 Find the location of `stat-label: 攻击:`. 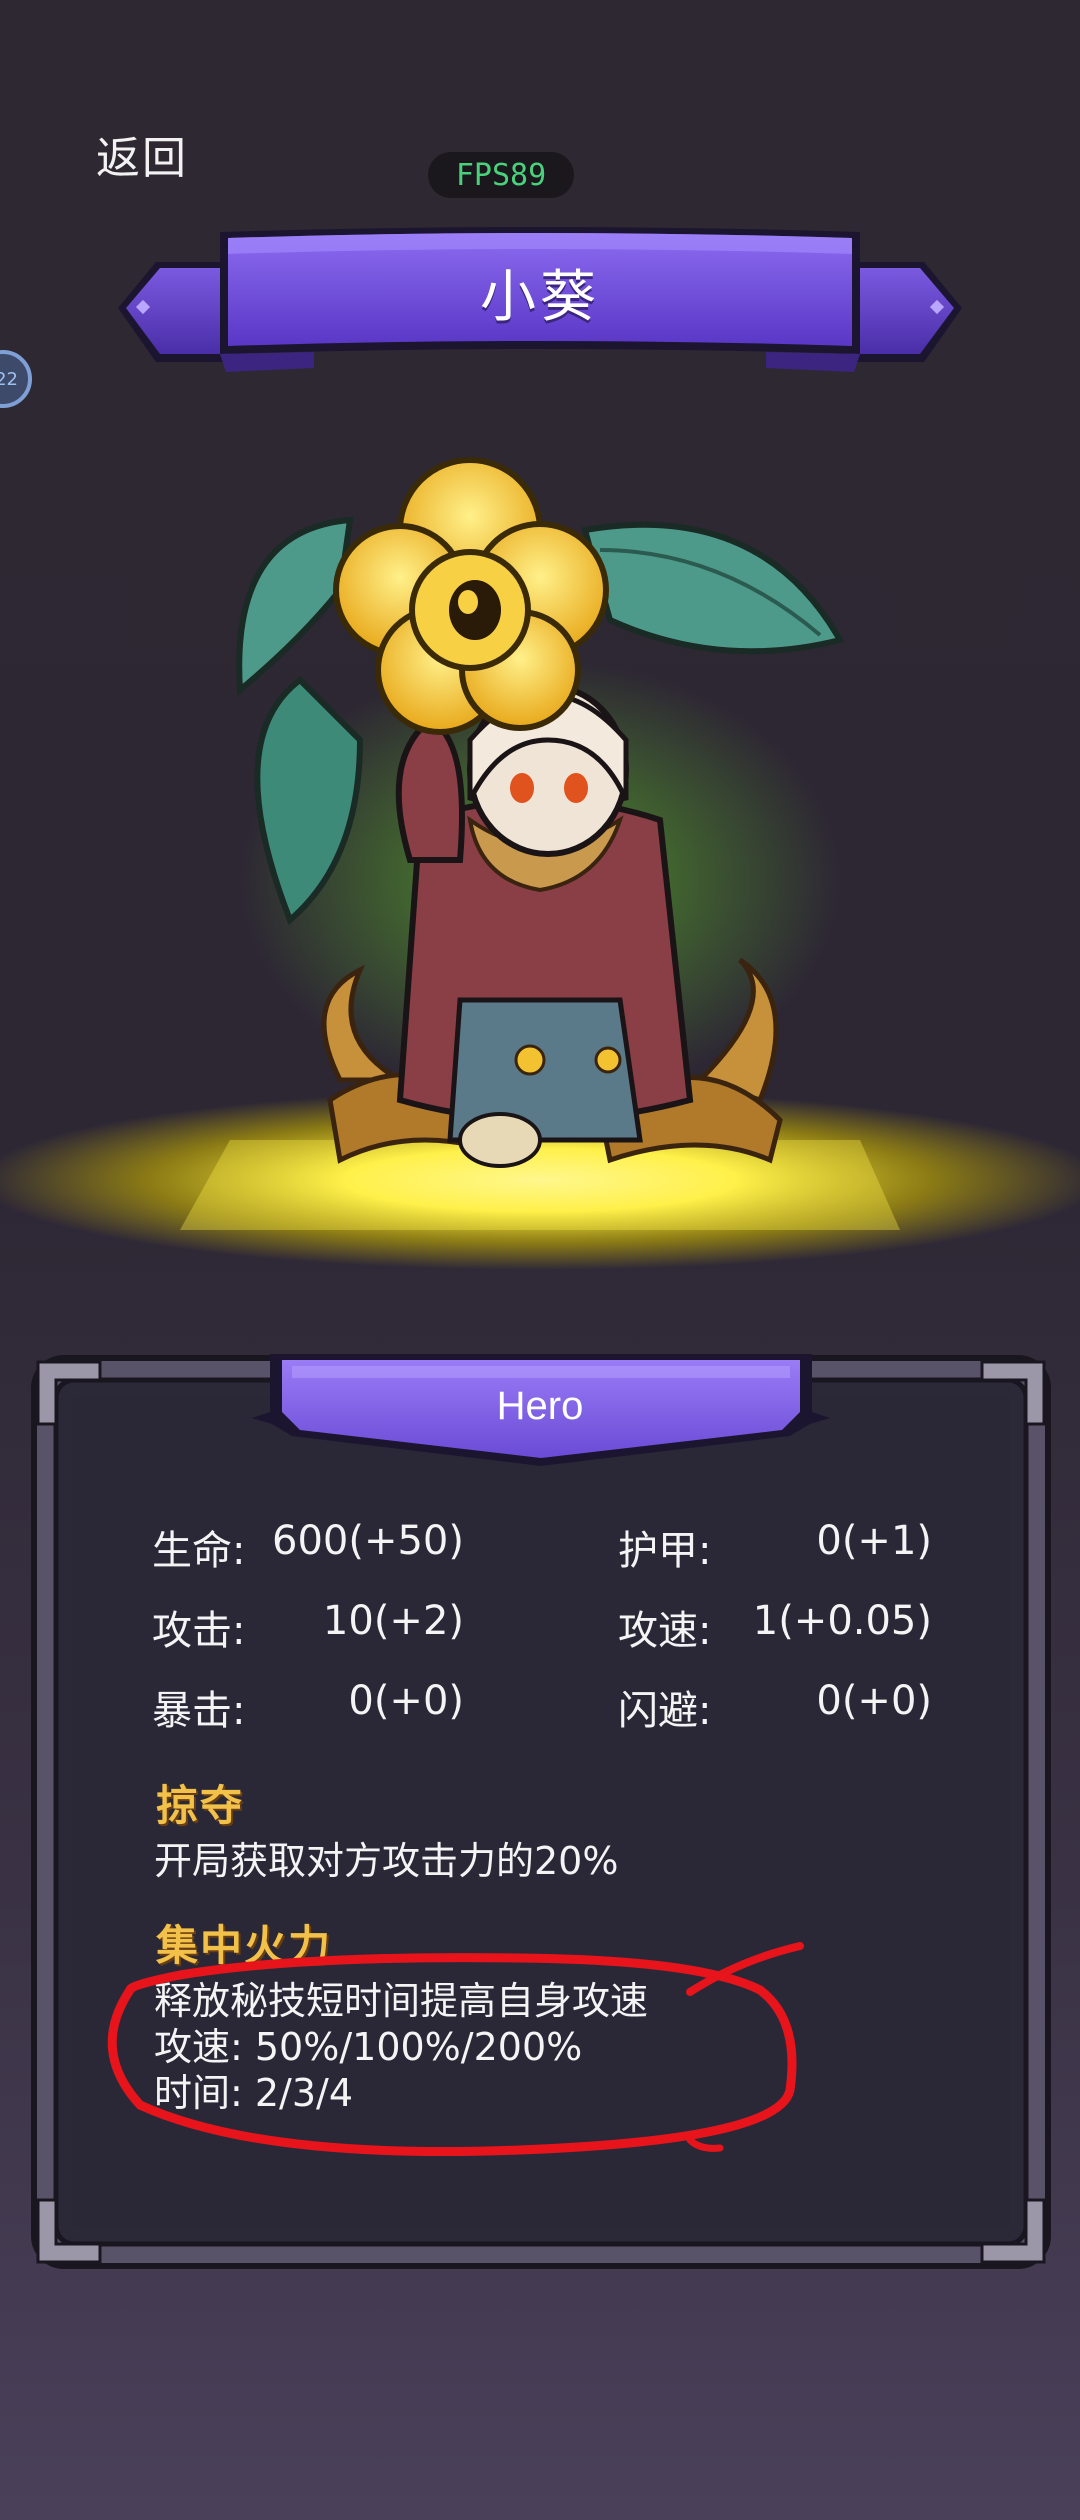

stat-label: 攻击: is located at coordinates (199, 1631).